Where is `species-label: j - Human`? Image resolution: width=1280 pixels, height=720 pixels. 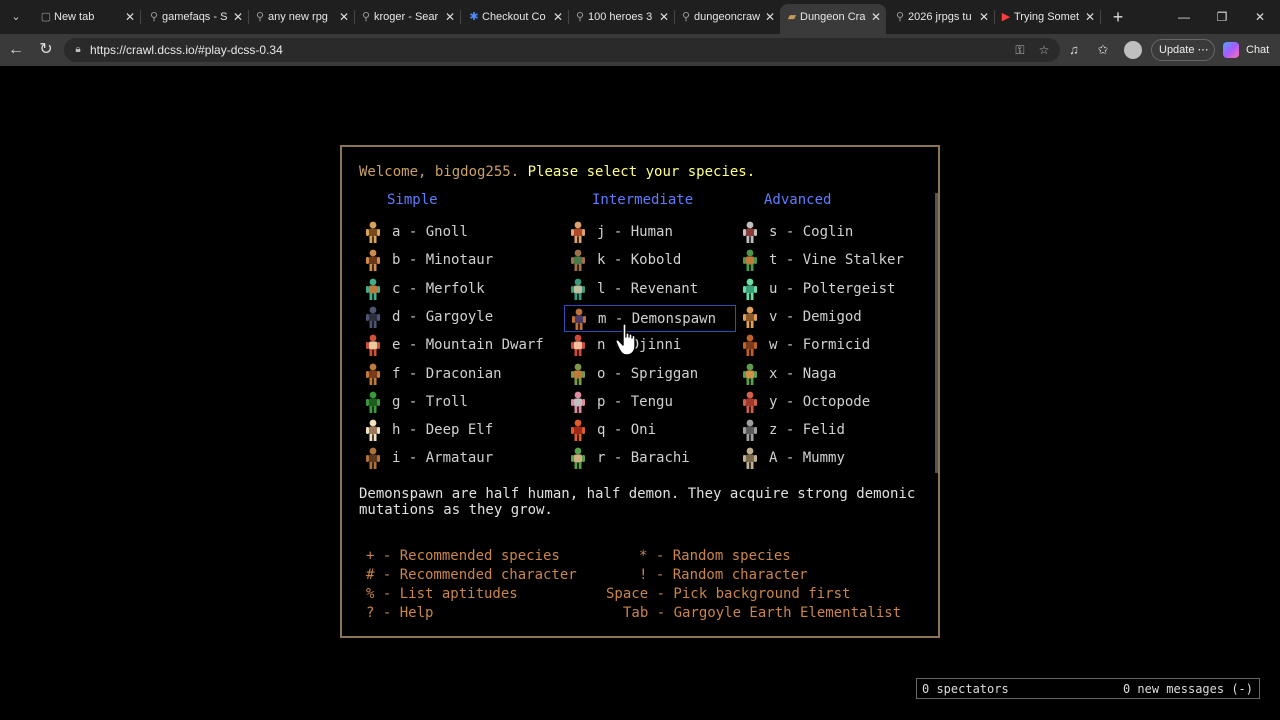 species-label: j - Human is located at coordinates (635, 232).